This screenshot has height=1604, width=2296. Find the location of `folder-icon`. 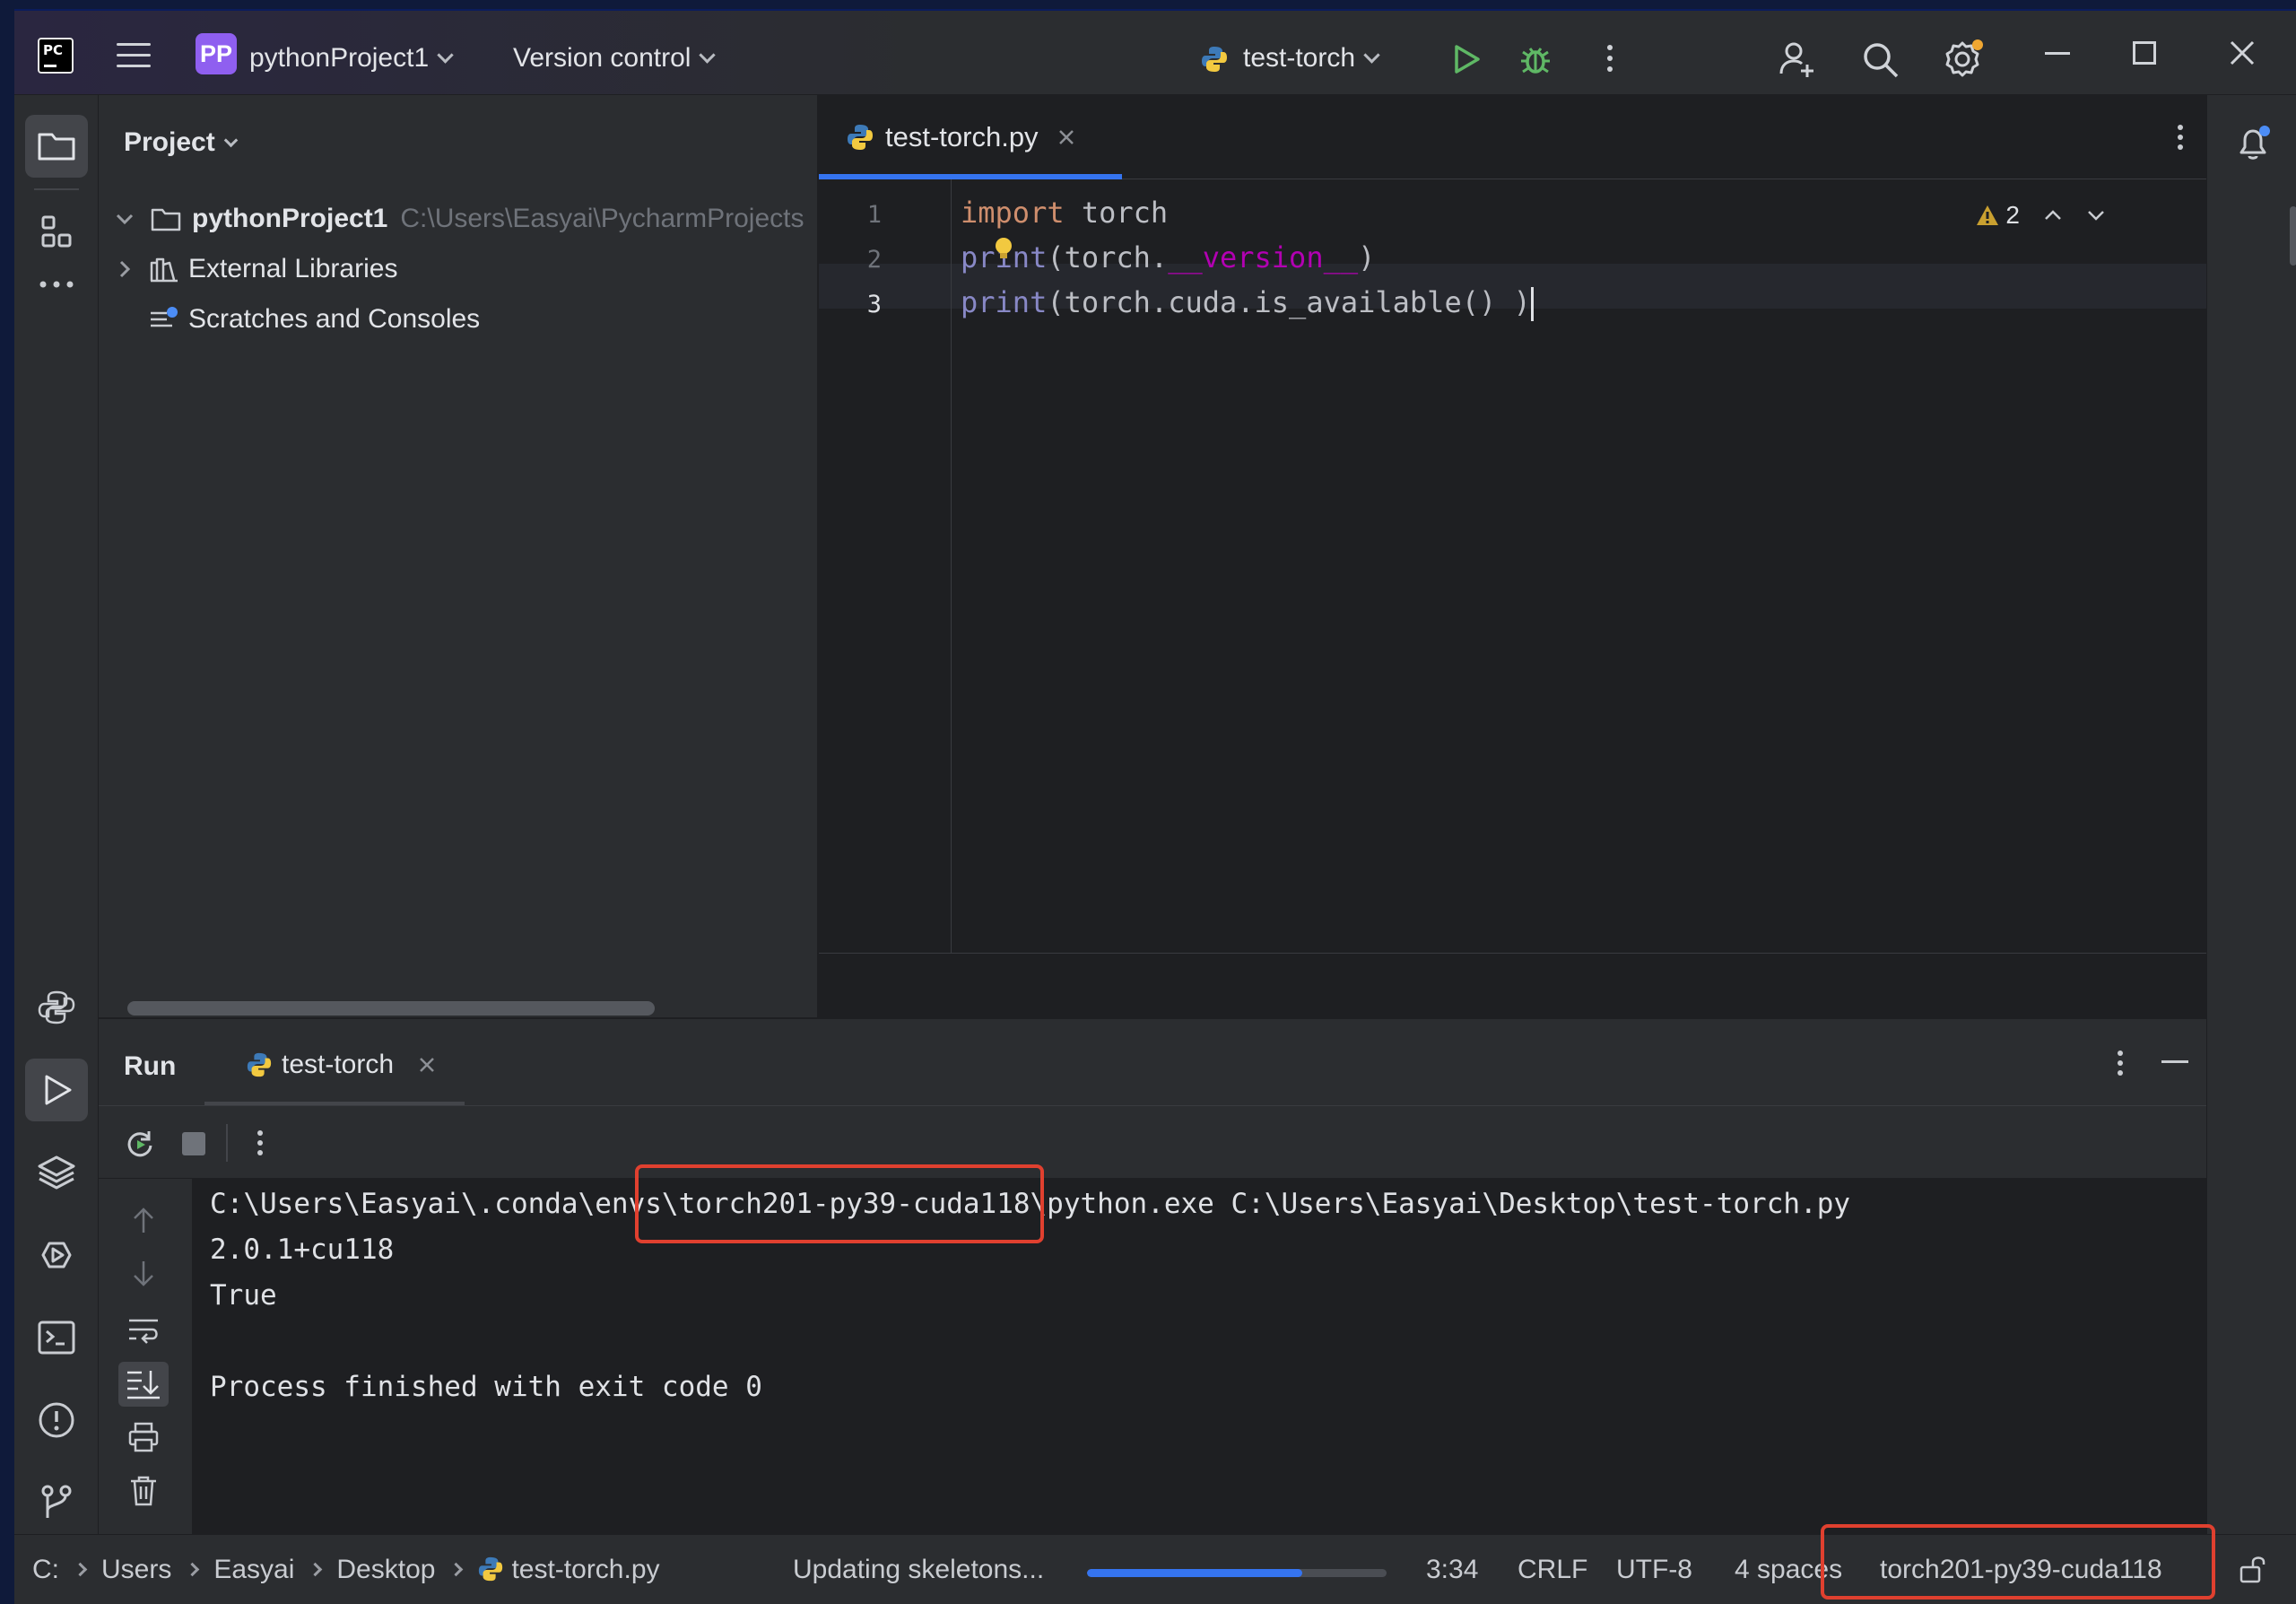

folder-icon is located at coordinates (56, 147).